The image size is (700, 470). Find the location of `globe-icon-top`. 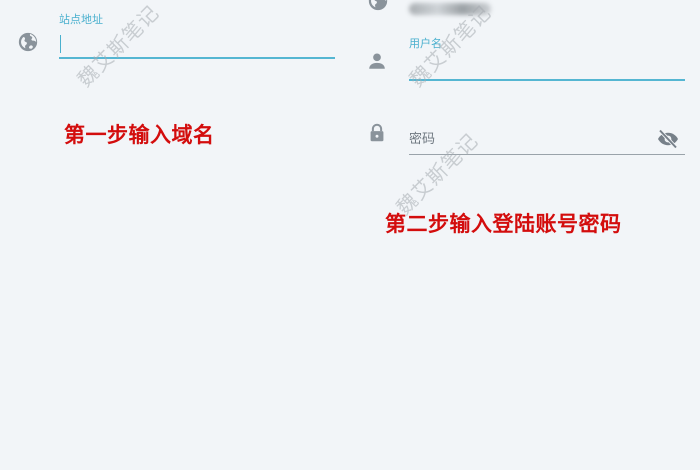

globe-icon-top is located at coordinates (378, 6).